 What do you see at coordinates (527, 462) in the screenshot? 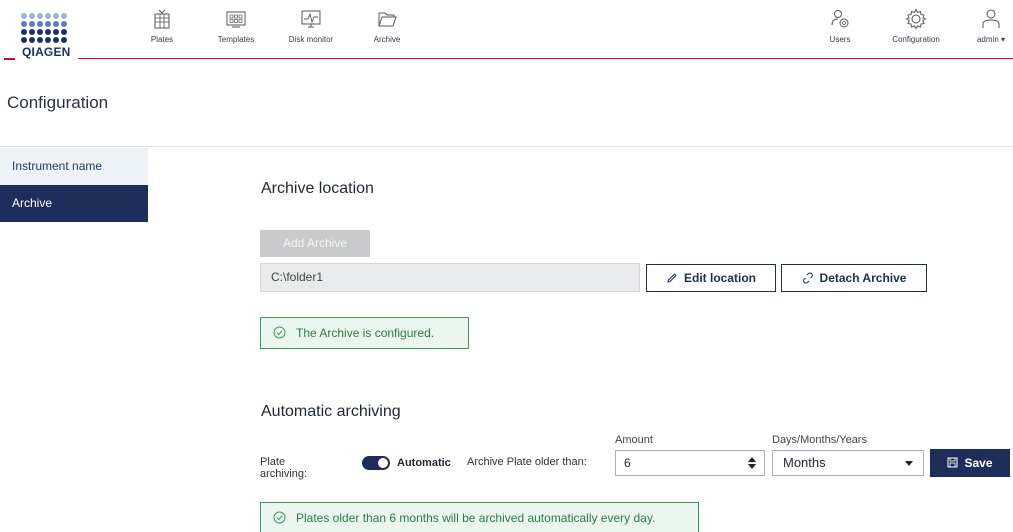
I see `older-than-label: Archive Plate older than:` at bounding box center [527, 462].